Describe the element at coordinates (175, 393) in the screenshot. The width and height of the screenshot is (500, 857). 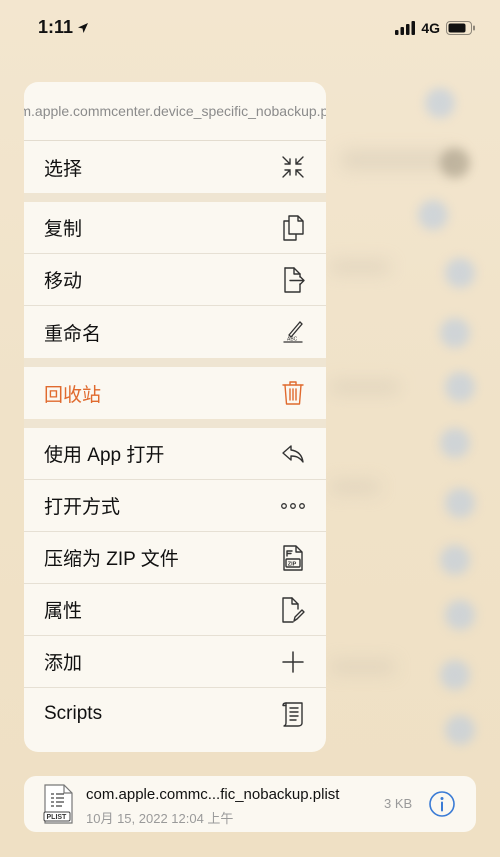
I see `menu-item-trash: 回收站` at that location.